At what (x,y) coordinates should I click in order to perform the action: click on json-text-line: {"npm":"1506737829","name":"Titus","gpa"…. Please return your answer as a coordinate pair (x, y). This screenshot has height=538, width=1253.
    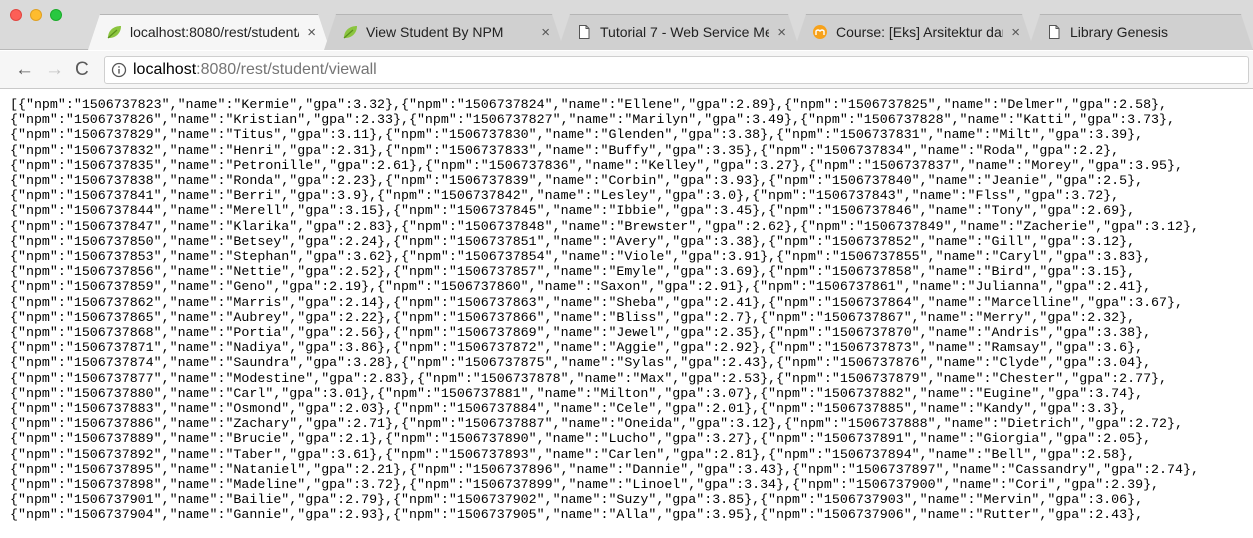
    Looking at the image, I should click on (577, 135).